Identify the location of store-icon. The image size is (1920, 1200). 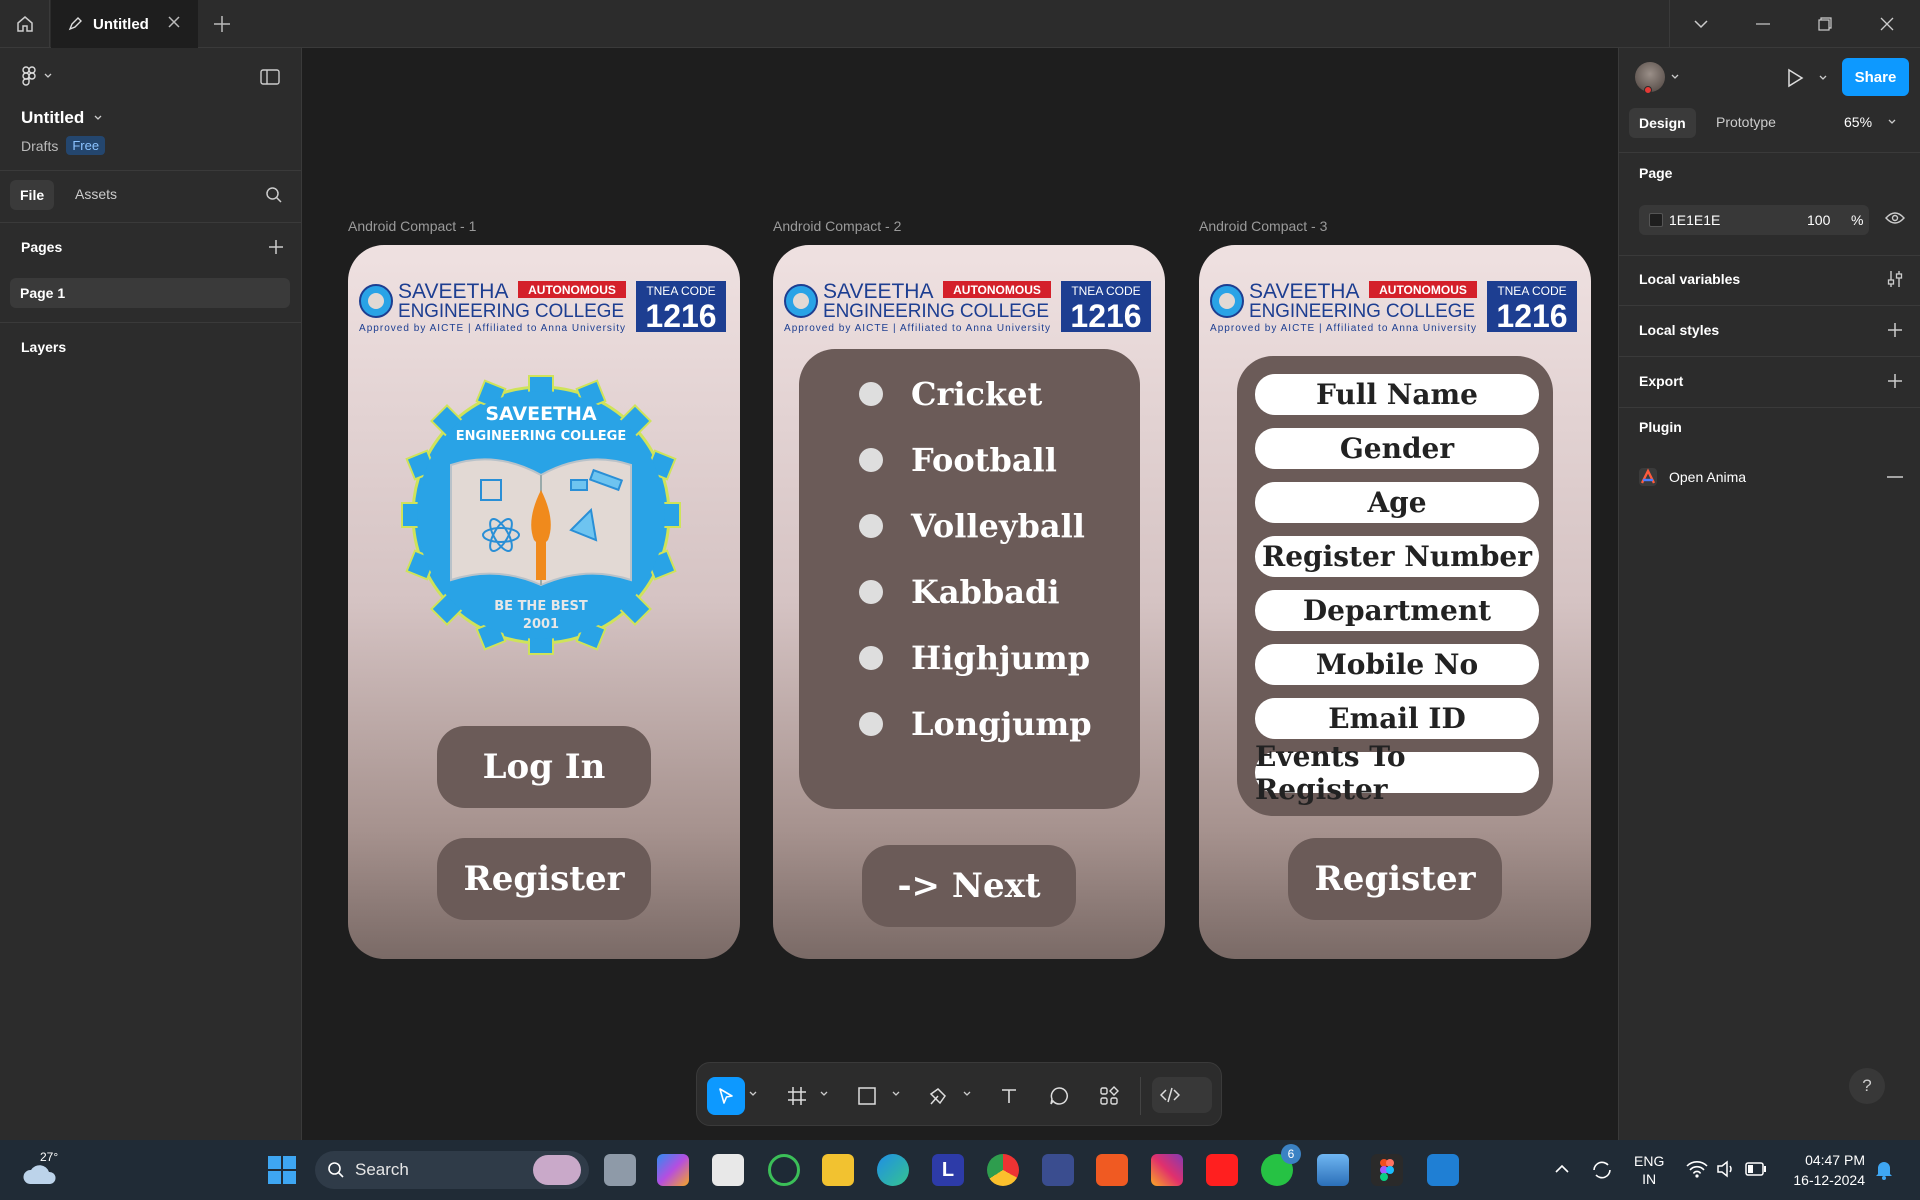
(728, 1170).